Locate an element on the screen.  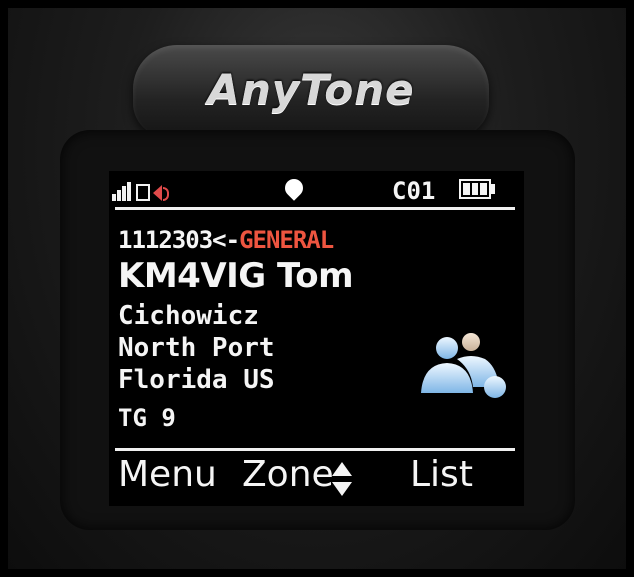
speaker-icon is located at coordinates (157, 193).